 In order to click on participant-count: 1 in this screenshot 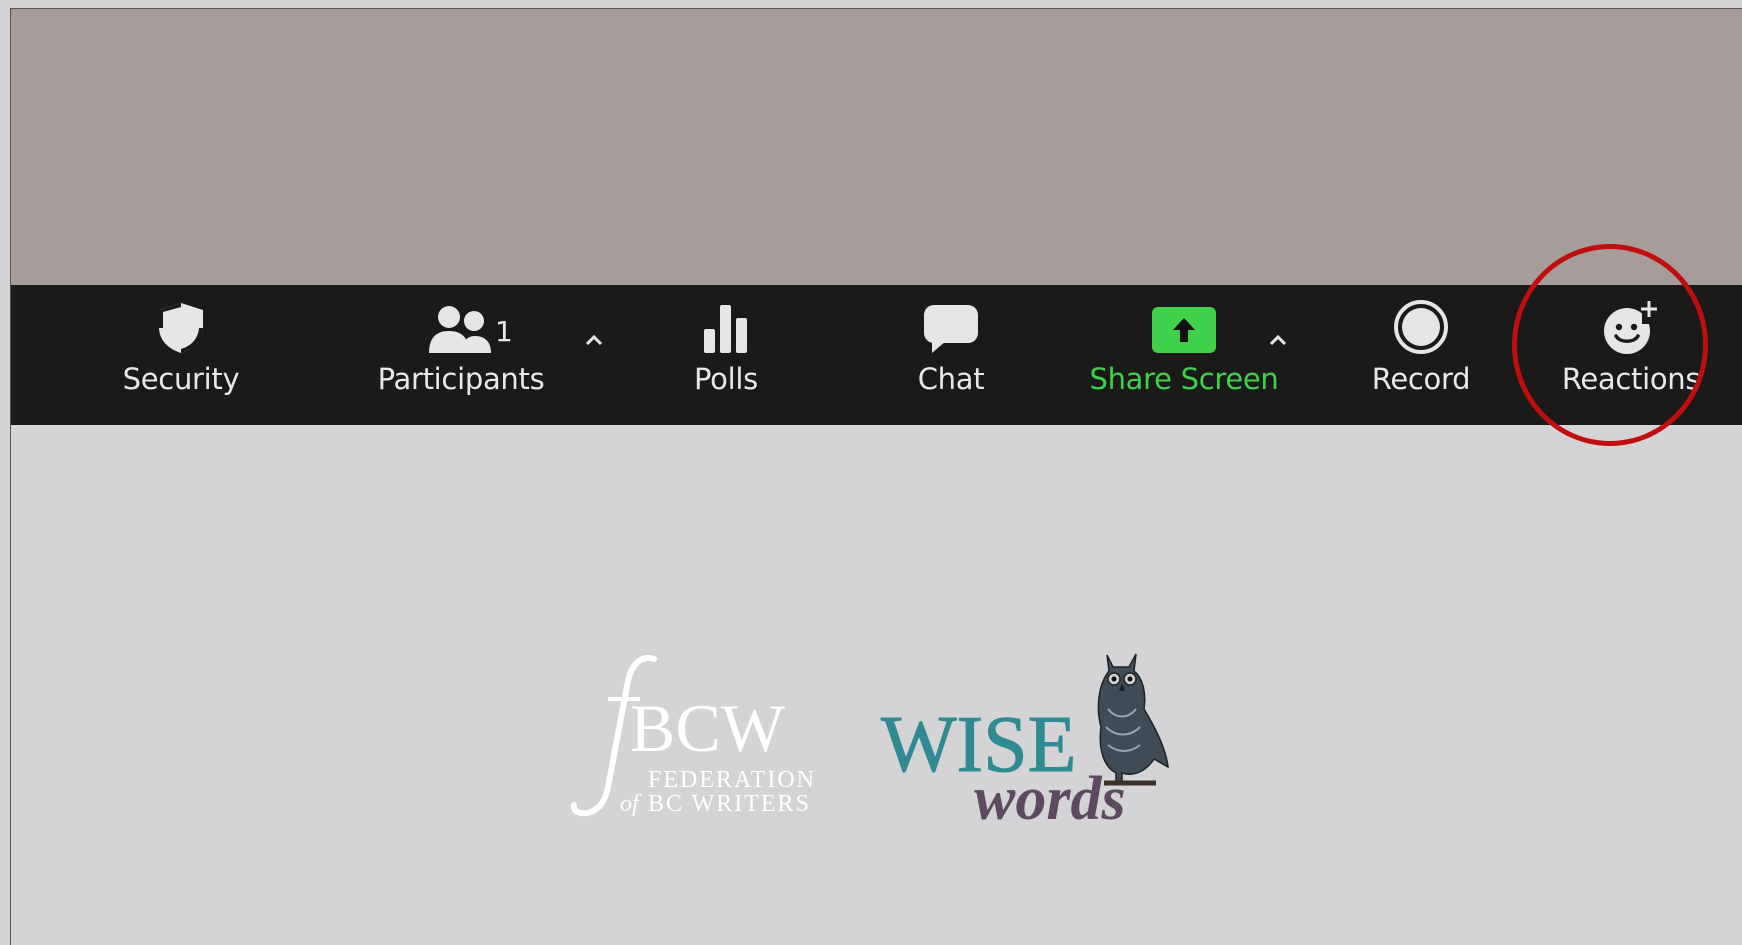, I will do `click(504, 331)`.